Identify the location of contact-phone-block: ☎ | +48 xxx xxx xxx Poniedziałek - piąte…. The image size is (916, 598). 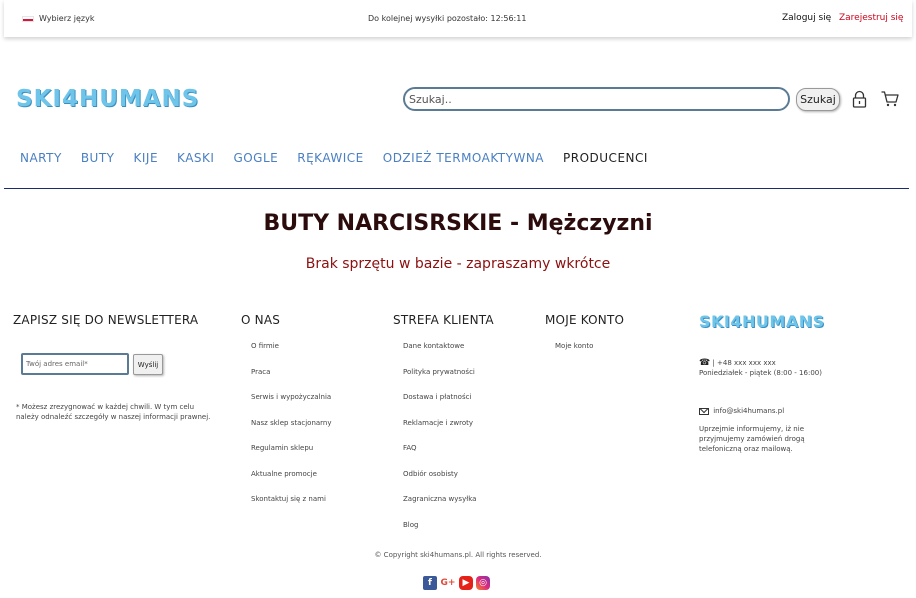
(760, 368).